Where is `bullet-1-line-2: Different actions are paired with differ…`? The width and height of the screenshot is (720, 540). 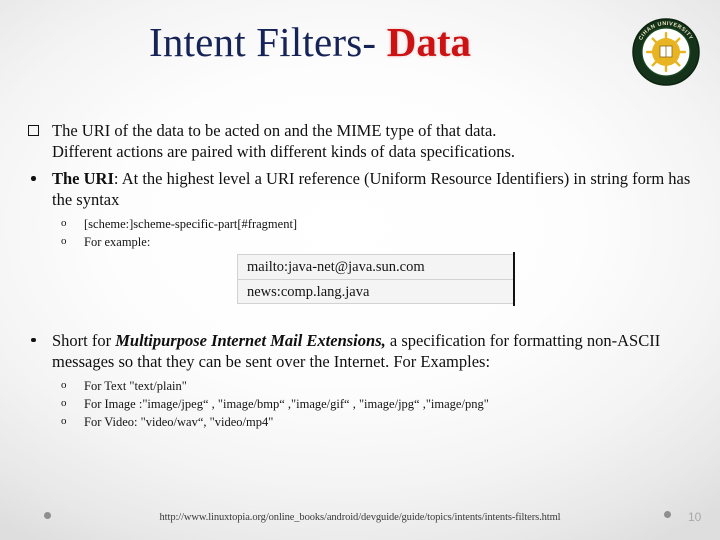
bullet-1-line-2: Different actions are paired with differ… is located at coordinates (284, 152).